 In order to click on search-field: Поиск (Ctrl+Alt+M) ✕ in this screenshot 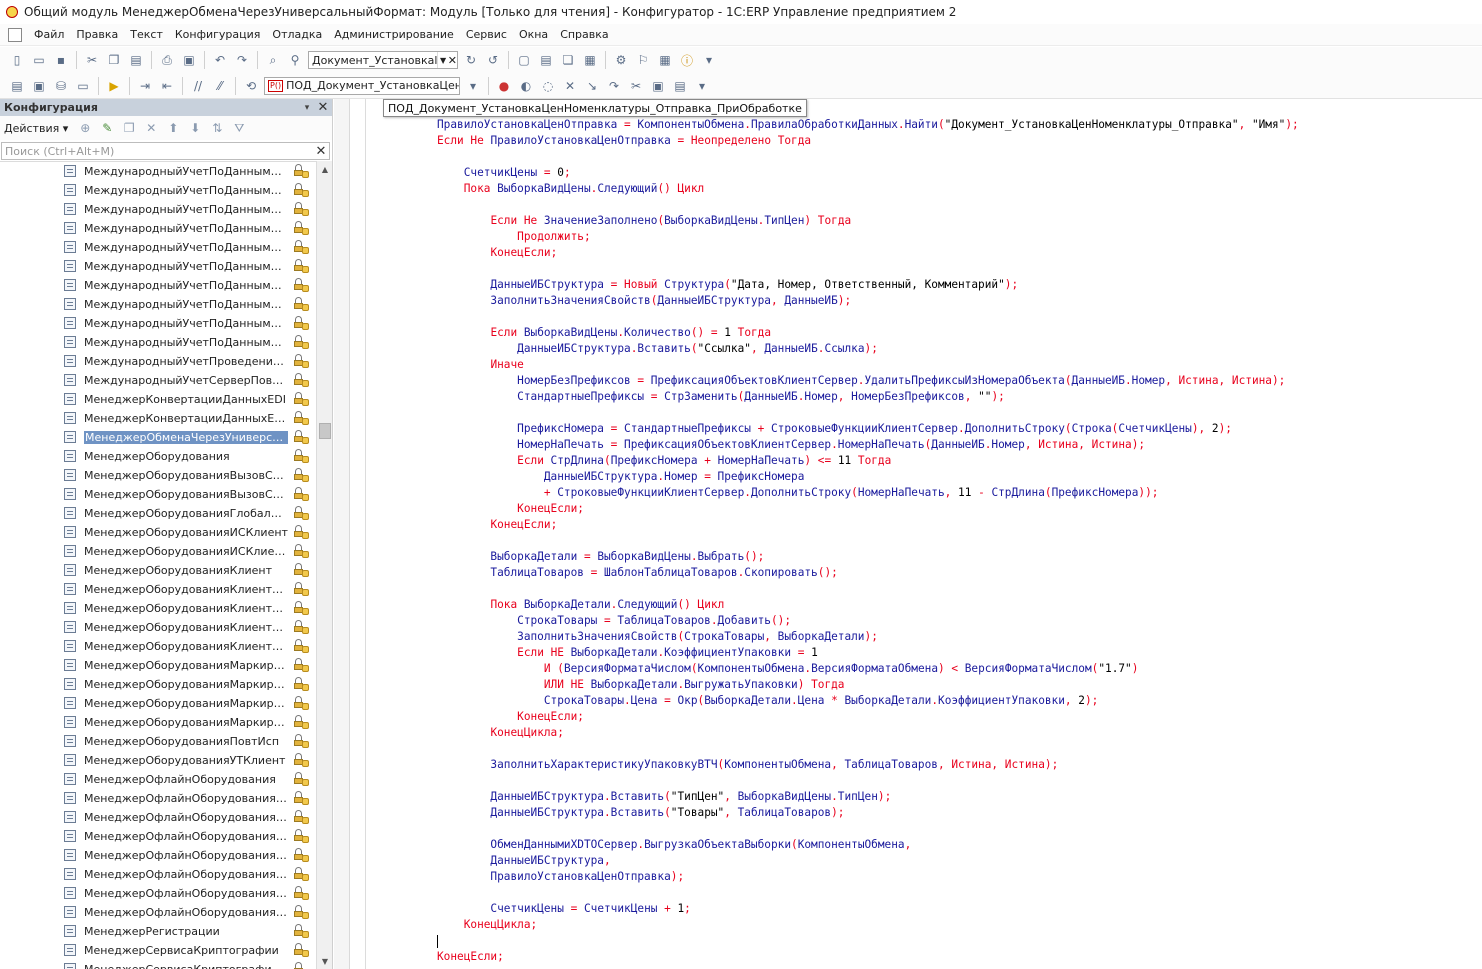, I will do `click(165, 151)`.